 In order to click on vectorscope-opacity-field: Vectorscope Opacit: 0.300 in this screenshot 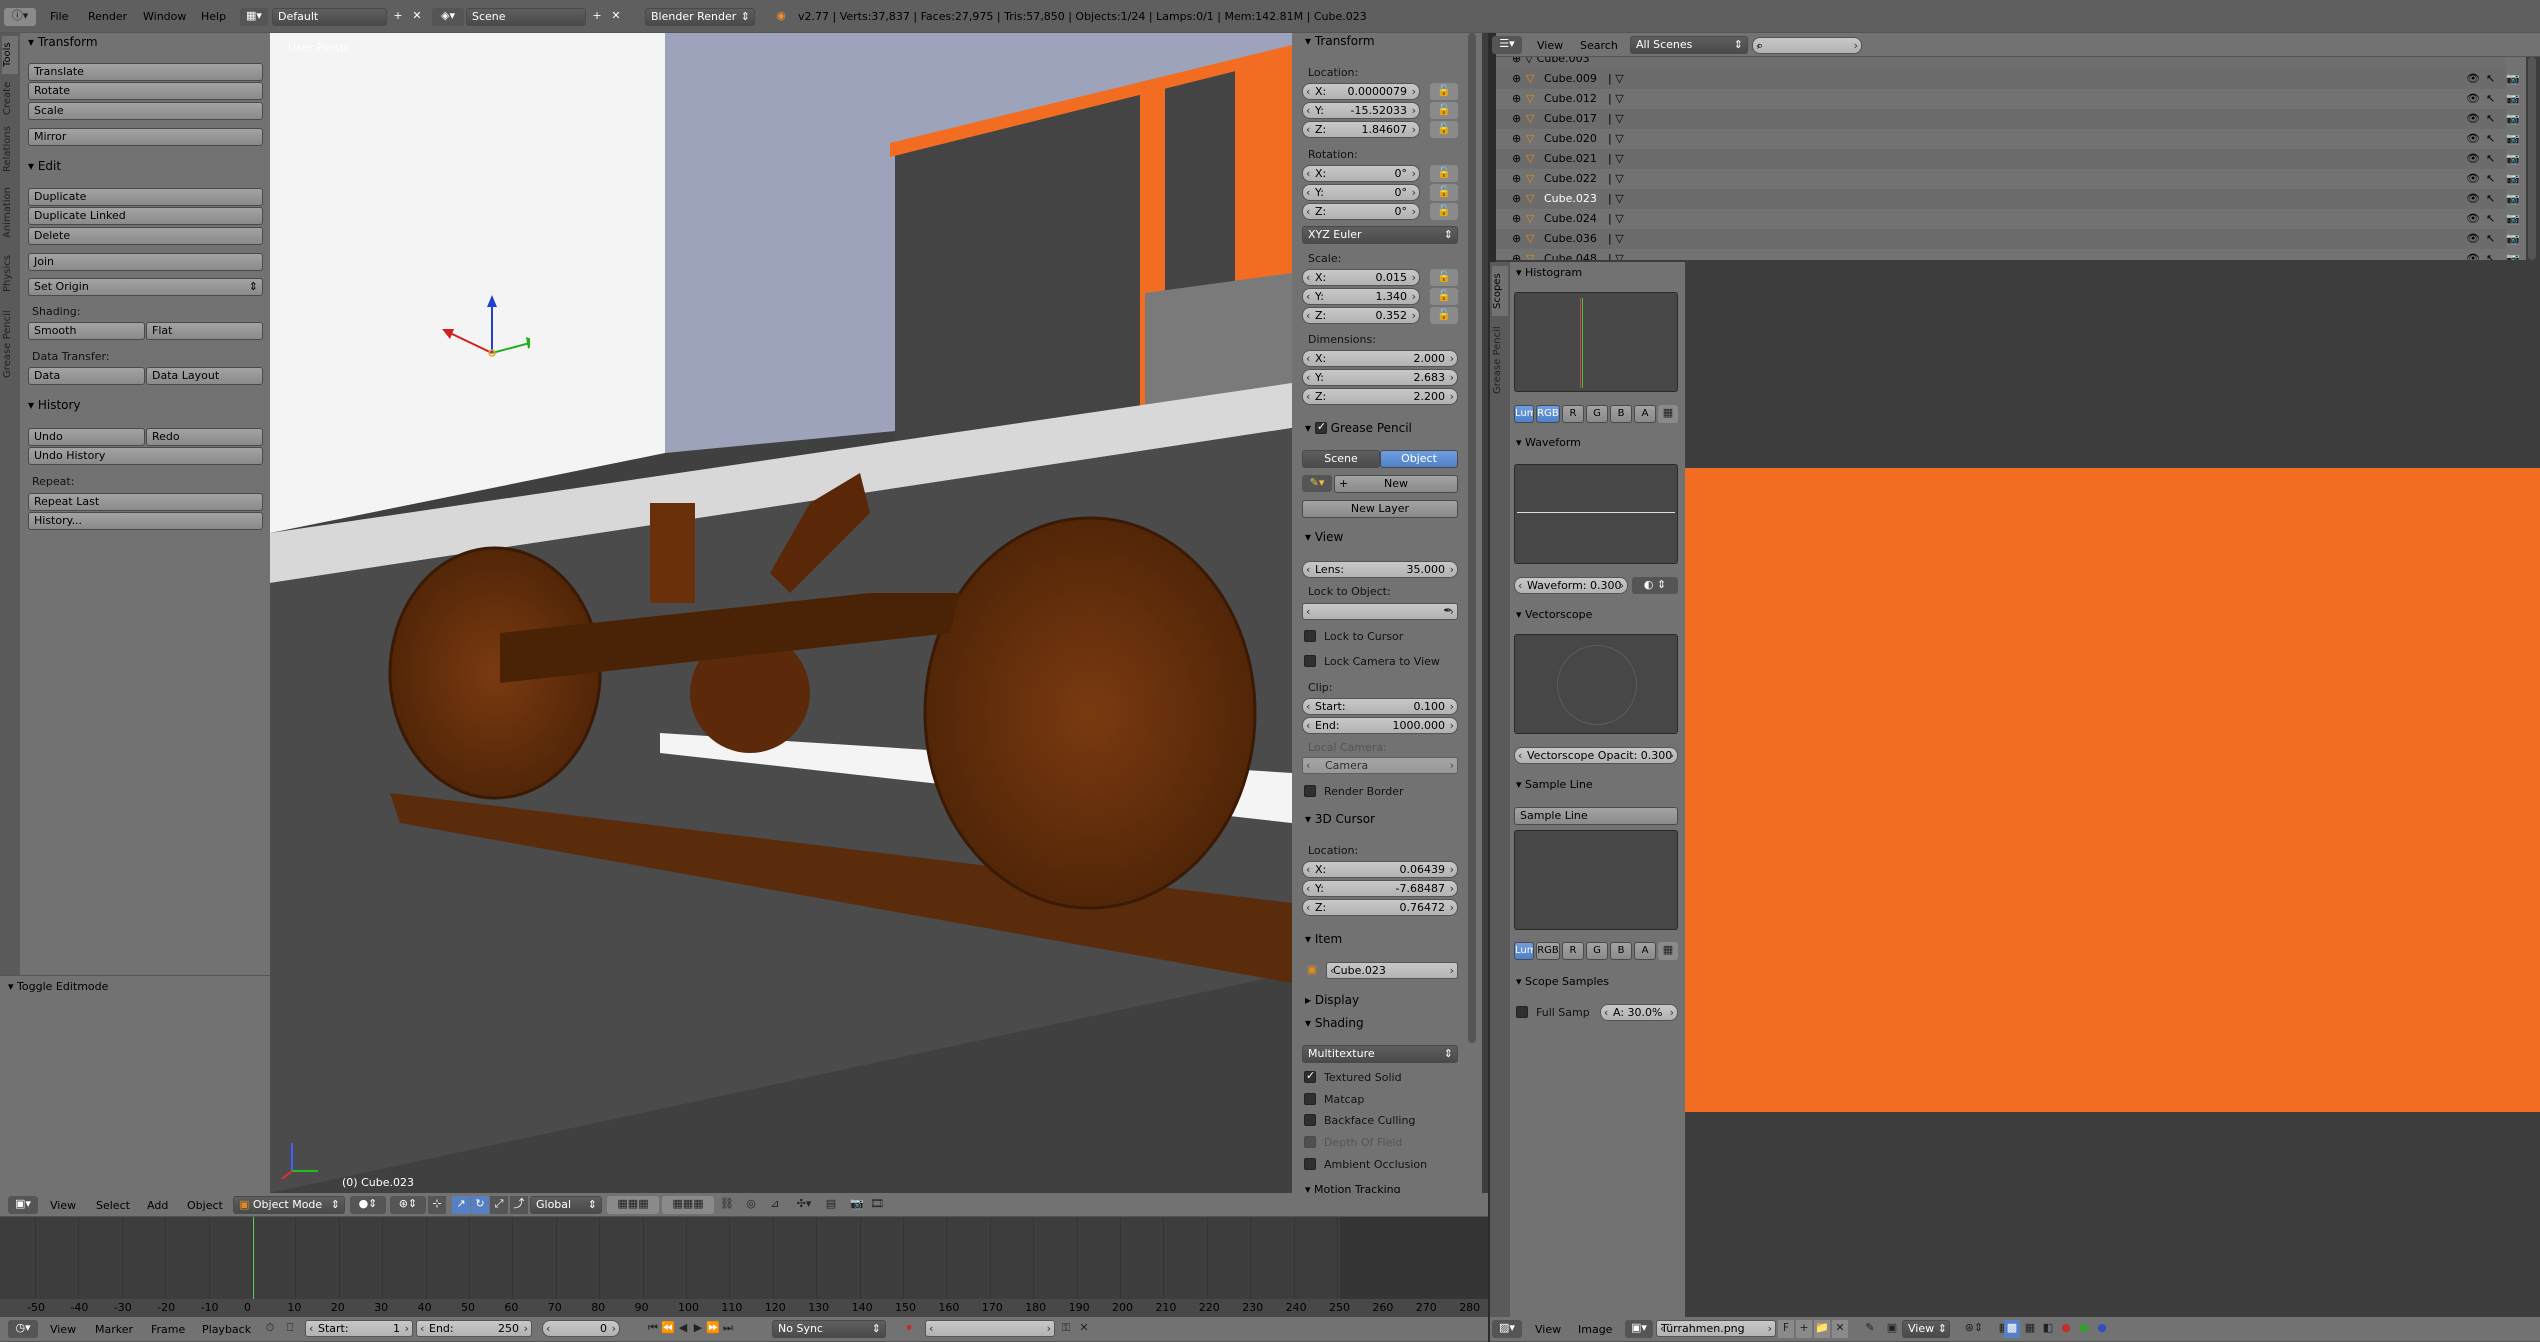, I will do `click(1596, 755)`.